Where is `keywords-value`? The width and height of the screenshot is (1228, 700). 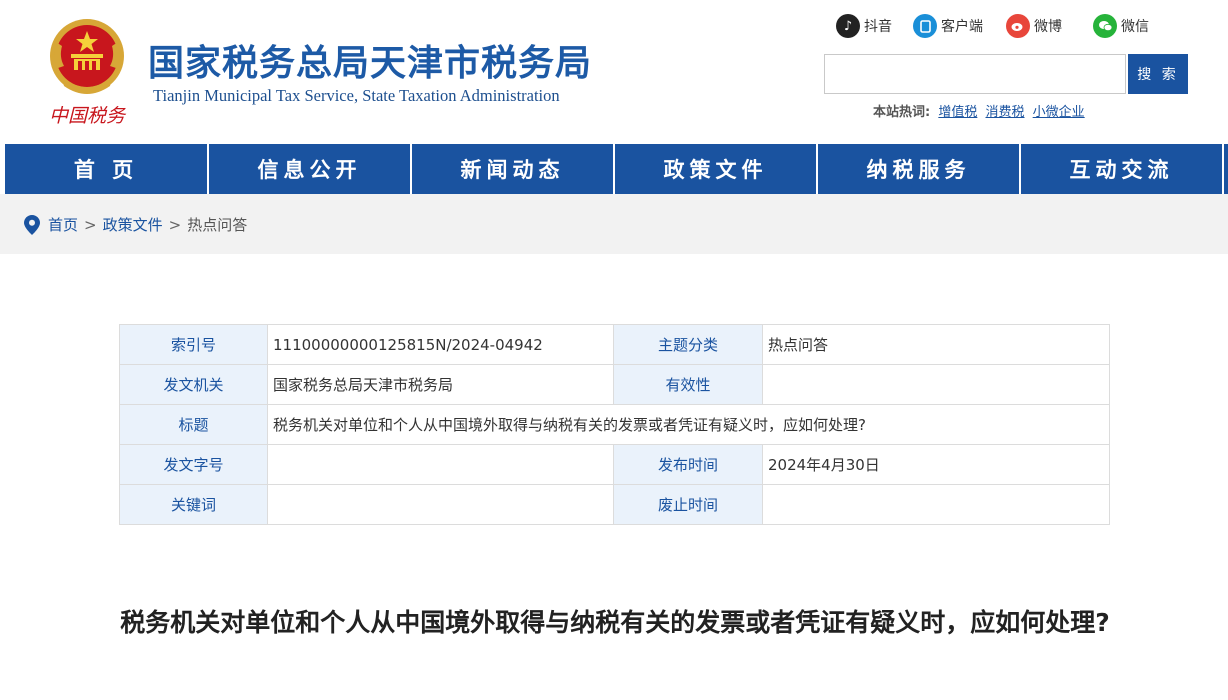 keywords-value is located at coordinates (440, 504).